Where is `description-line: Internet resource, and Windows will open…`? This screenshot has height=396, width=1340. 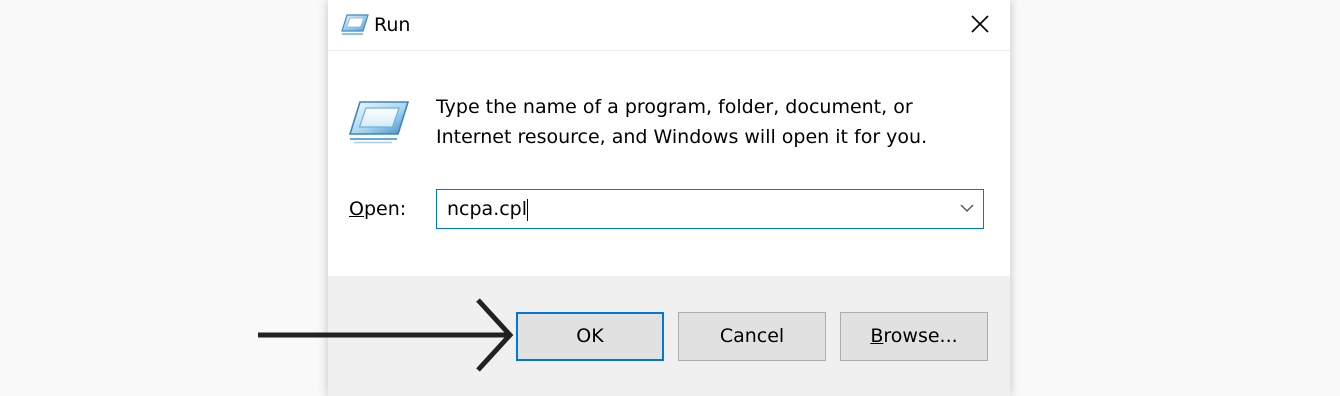
description-line: Internet resource, and Windows will open… is located at coordinates (682, 137).